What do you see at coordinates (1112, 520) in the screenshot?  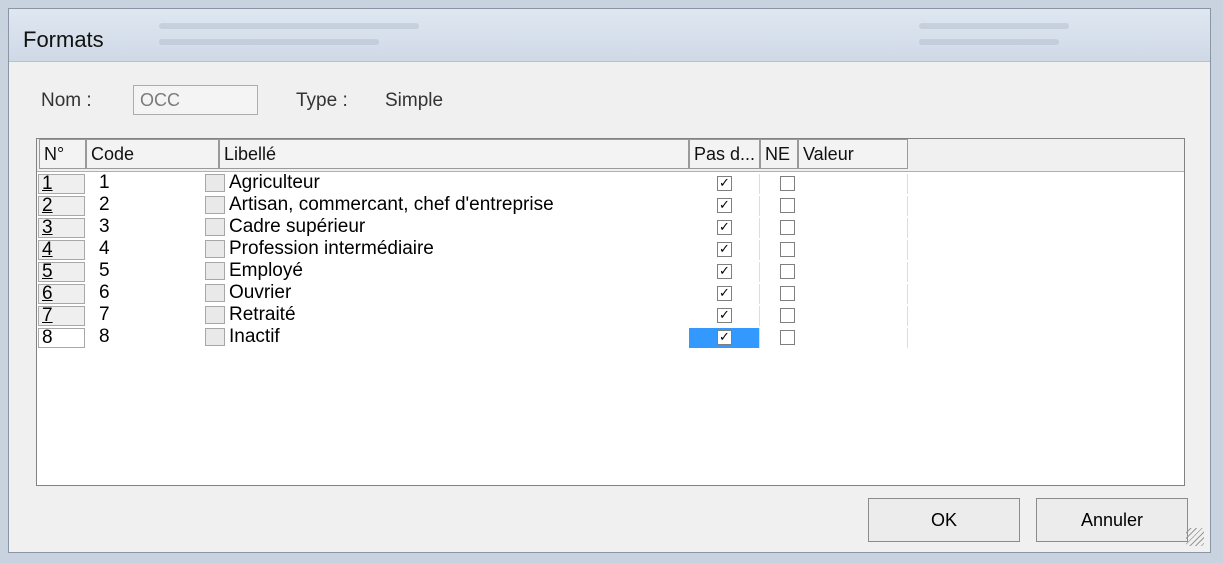 I see `cancel-button: Annuler` at bounding box center [1112, 520].